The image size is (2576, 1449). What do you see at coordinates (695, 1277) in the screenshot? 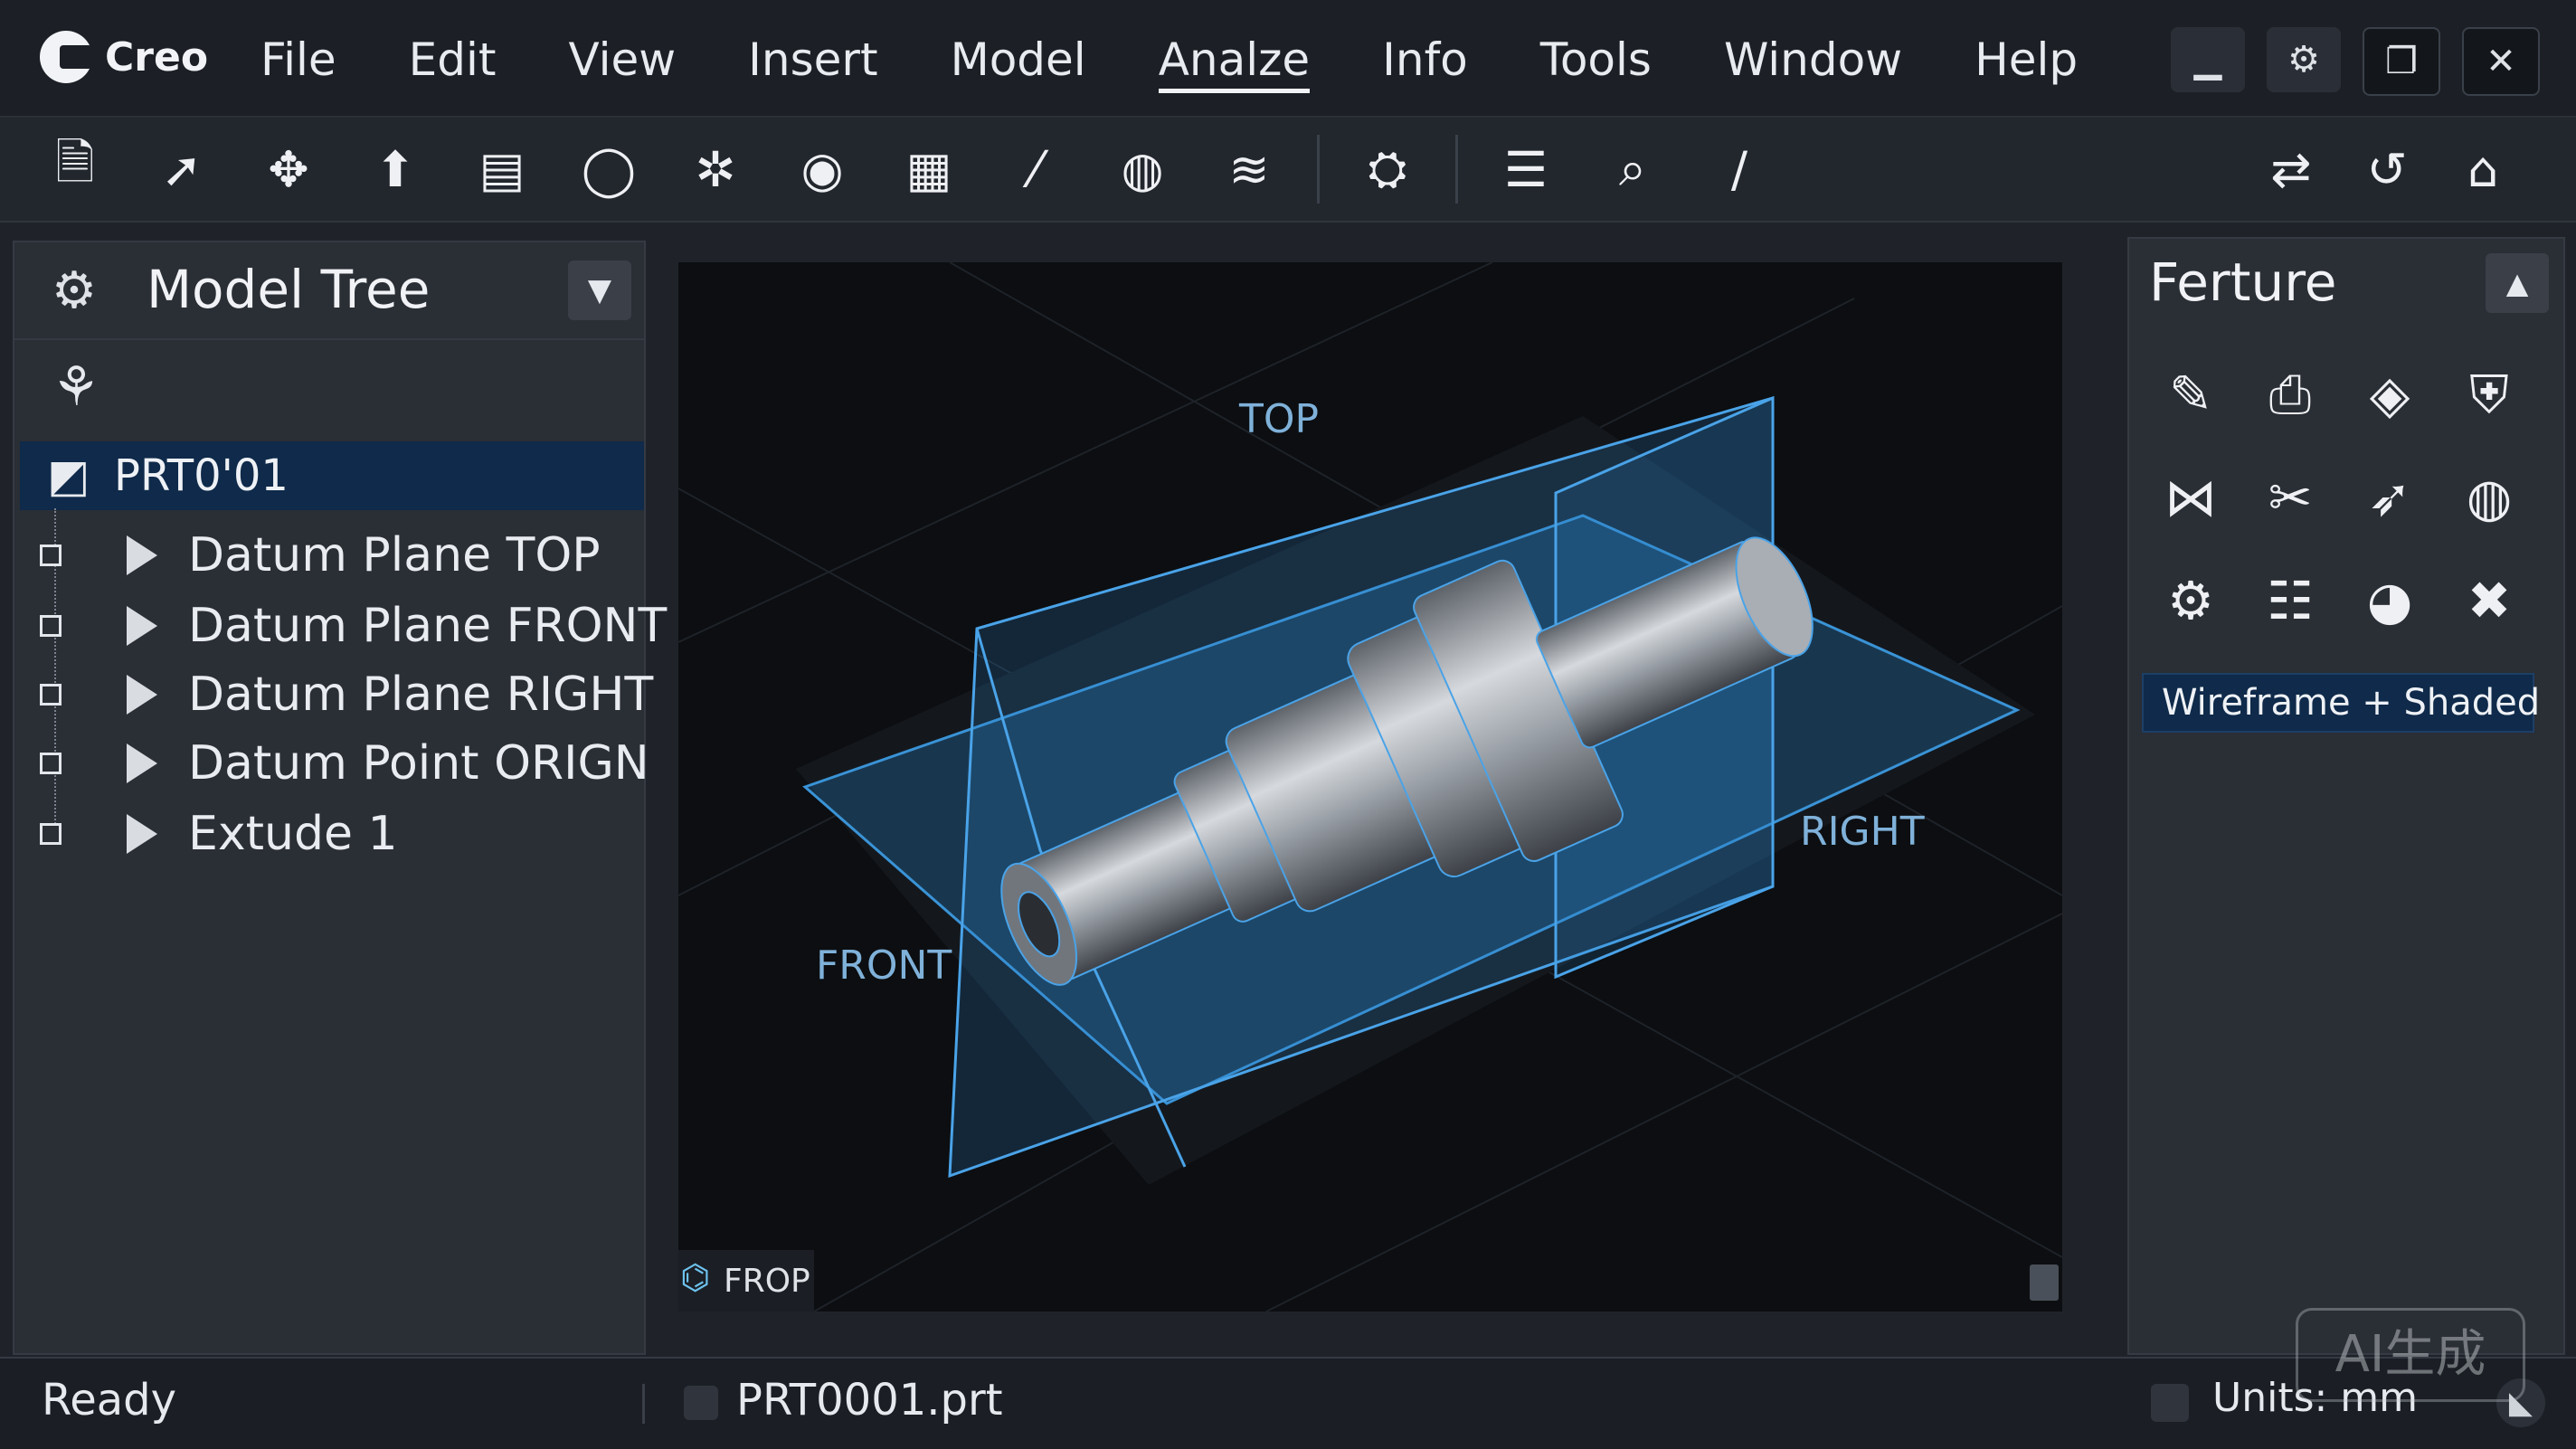
I see `view-orientation-icon: ⌬` at bounding box center [695, 1277].